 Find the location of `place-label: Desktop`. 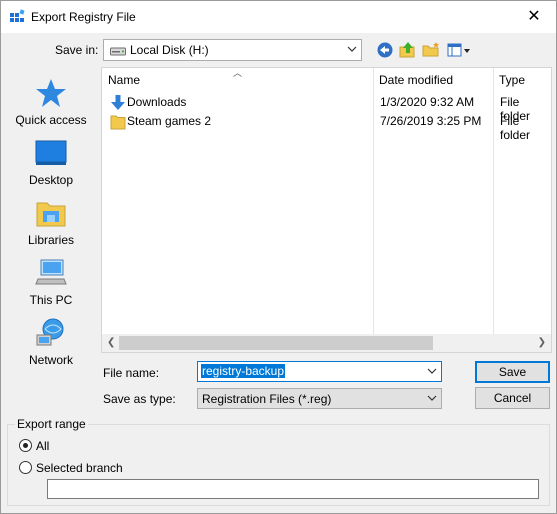

place-label: Desktop is located at coordinates (51, 180).